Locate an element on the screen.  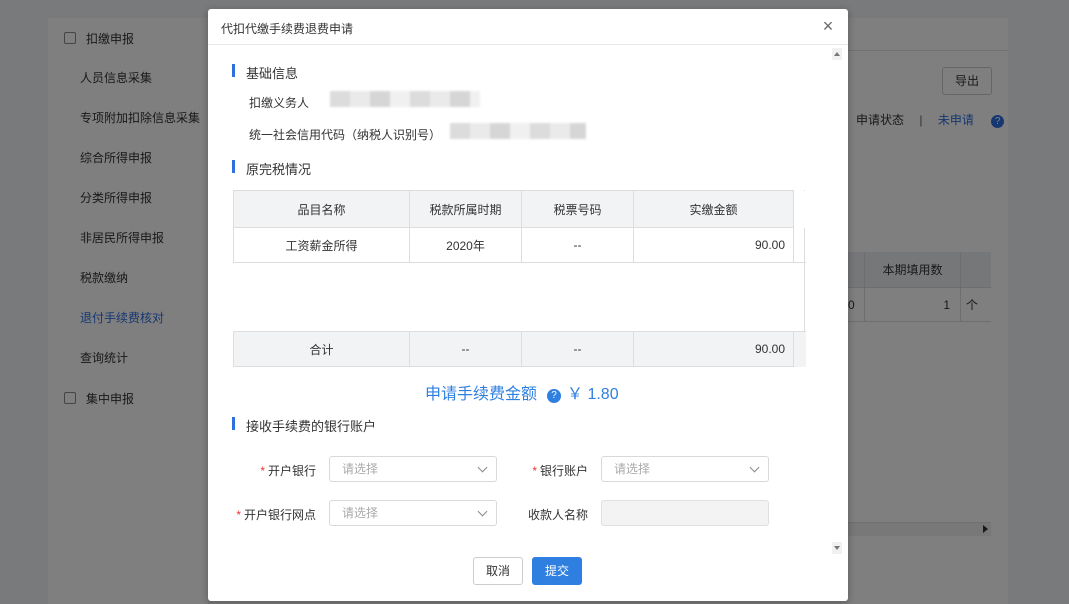
table-empty-area is located at coordinates (519, 297).